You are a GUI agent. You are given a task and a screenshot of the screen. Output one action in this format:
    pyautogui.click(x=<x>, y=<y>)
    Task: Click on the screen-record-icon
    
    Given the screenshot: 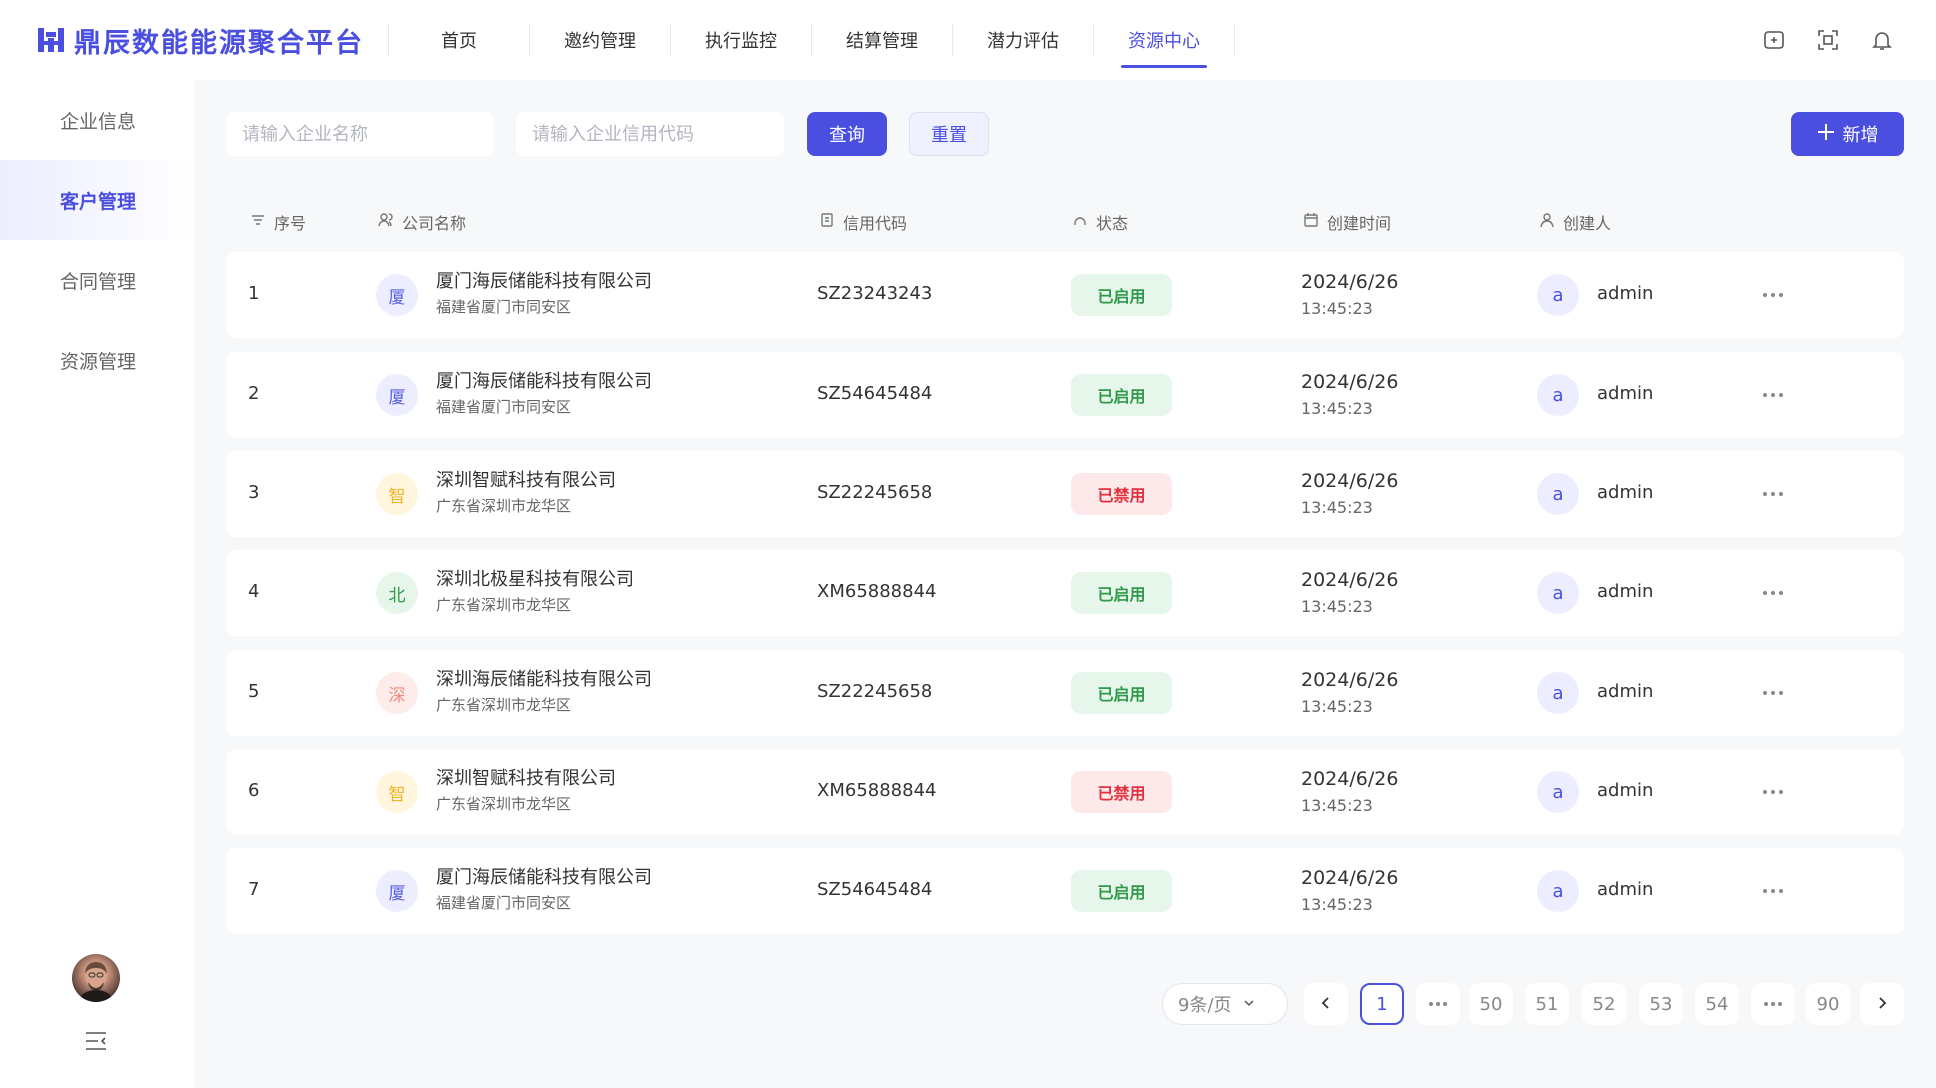 What is the action you would take?
    pyautogui.click(x=1774, y=40)
    